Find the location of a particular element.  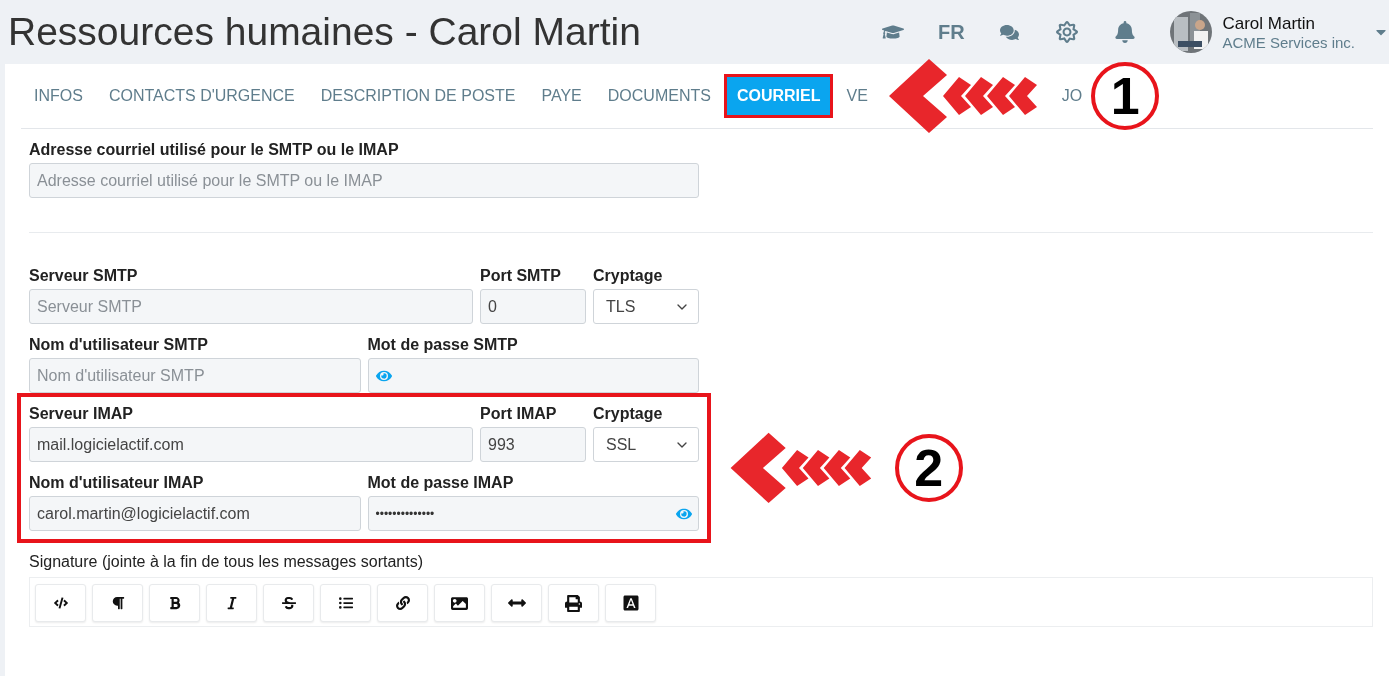

image-button is located at coordinates (459, 603).